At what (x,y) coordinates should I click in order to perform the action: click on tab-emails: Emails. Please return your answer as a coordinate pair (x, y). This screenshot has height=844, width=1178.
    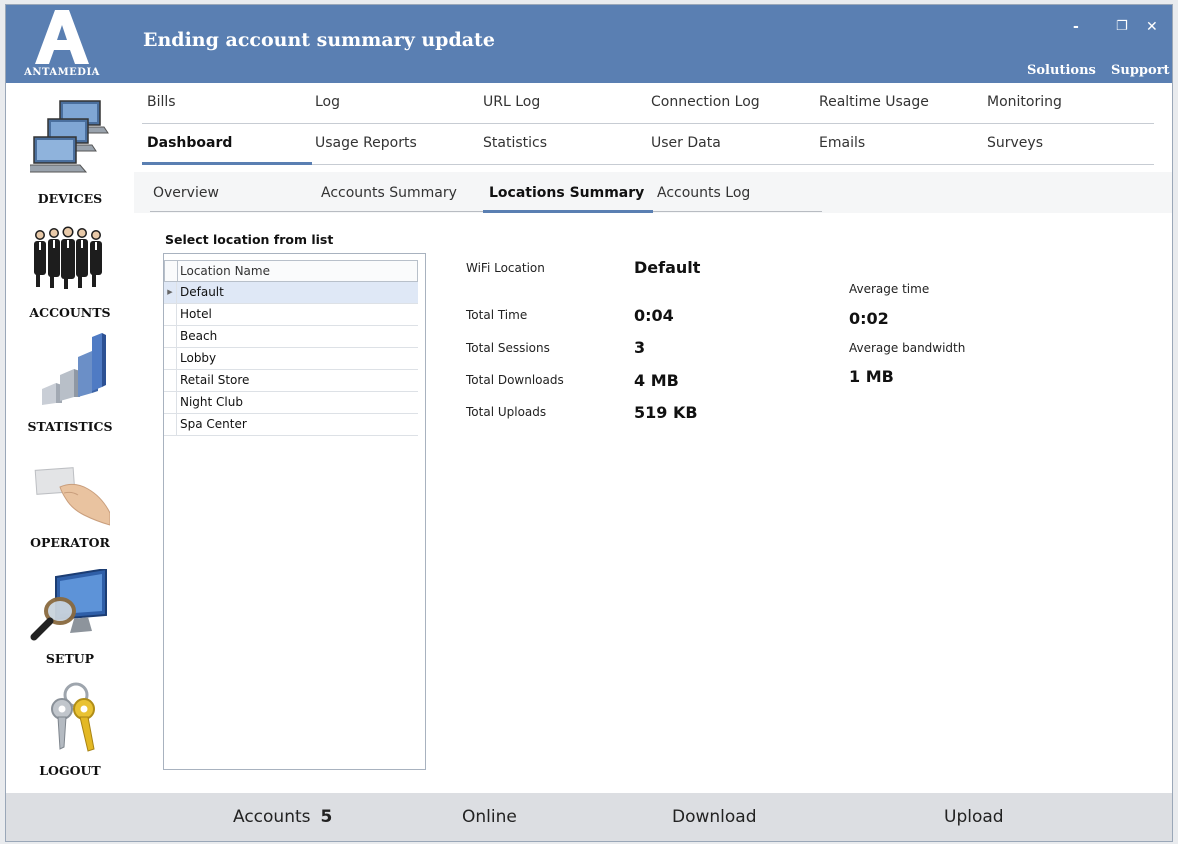
    Looking at the image, I should click on (842, 143).